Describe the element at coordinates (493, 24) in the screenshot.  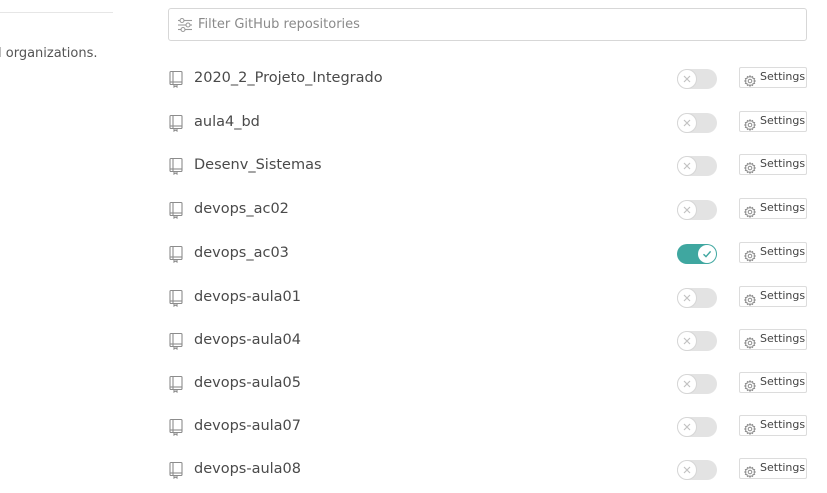
I see `filter-repositories-input` at that location.